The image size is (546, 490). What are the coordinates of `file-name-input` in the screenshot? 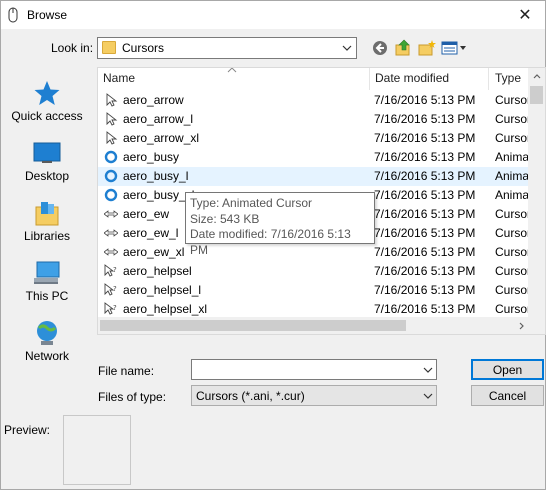 It's located at (314, 369).